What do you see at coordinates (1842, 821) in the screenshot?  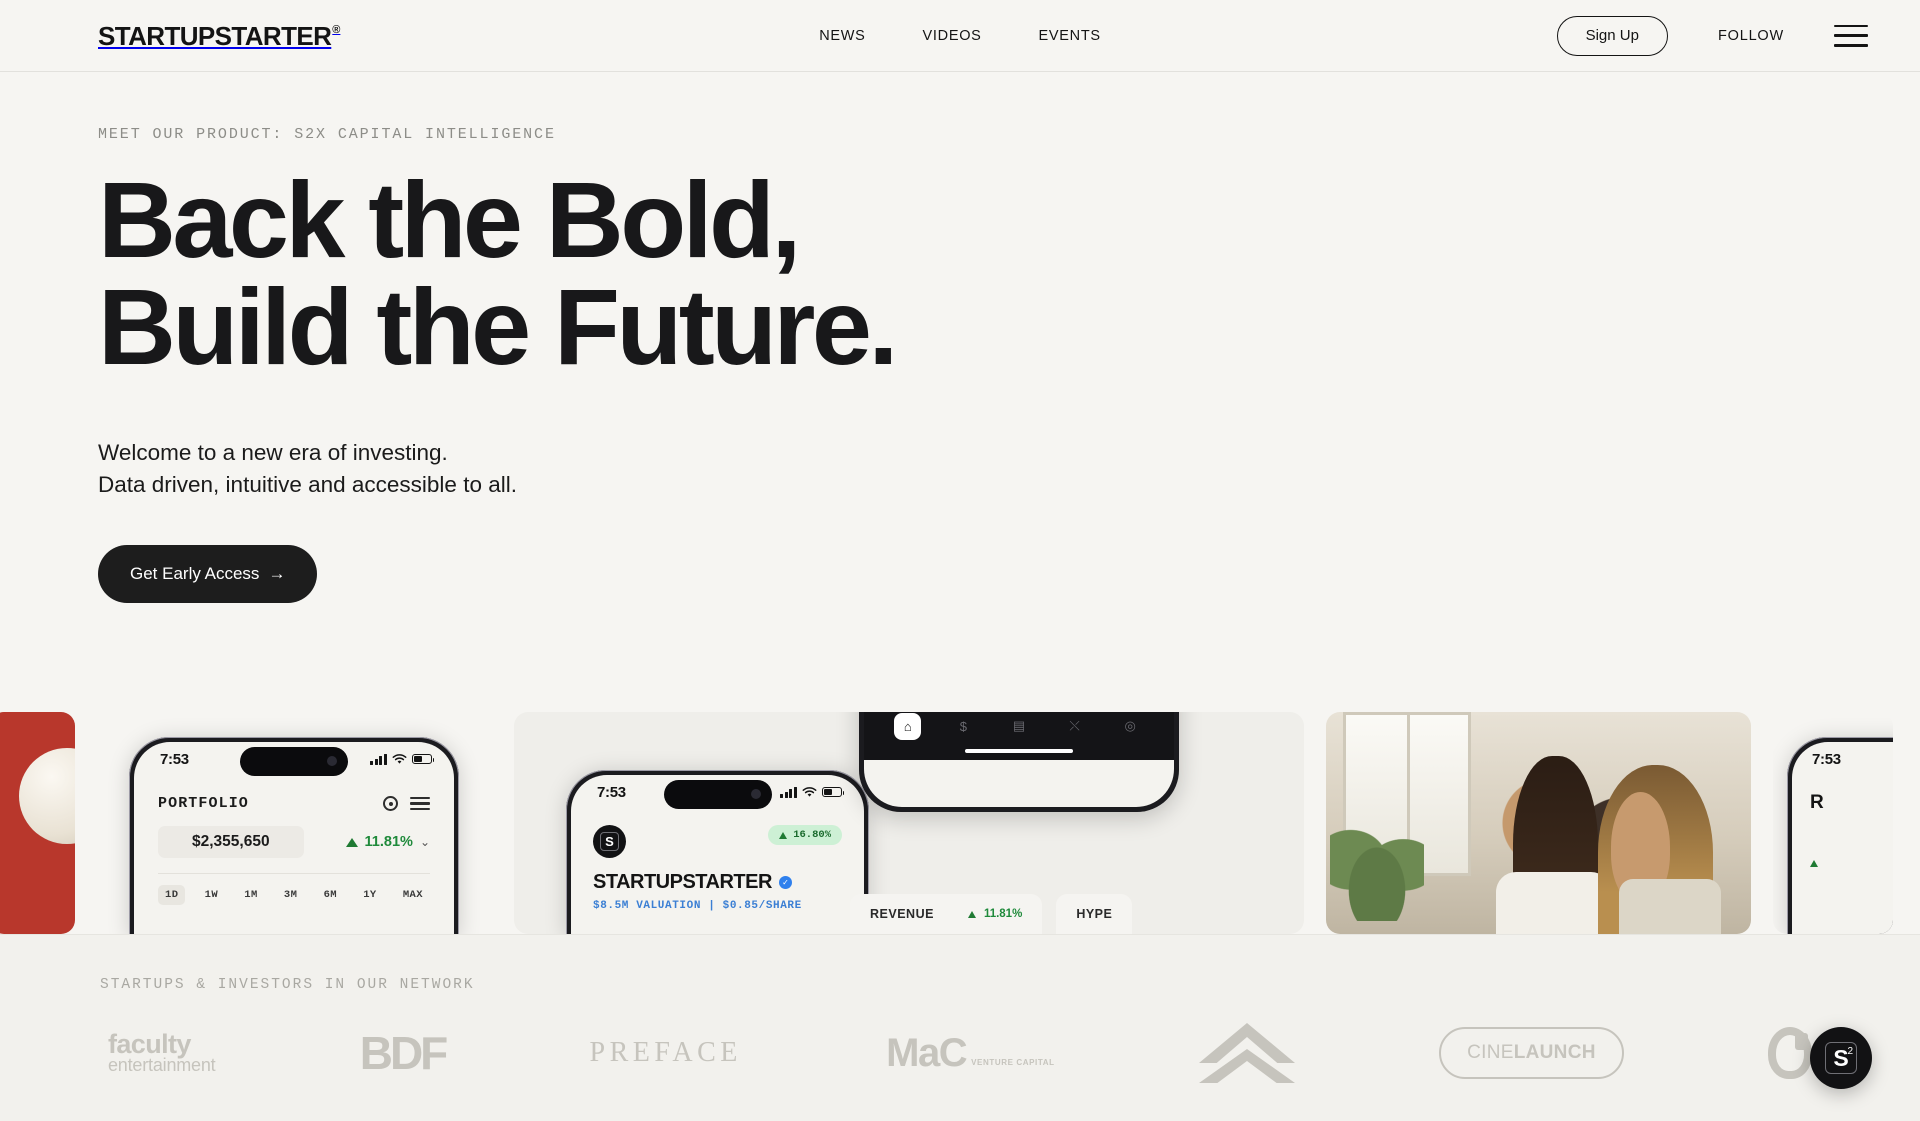 I see `next-panel: R` at bounding box center [1842, 821].